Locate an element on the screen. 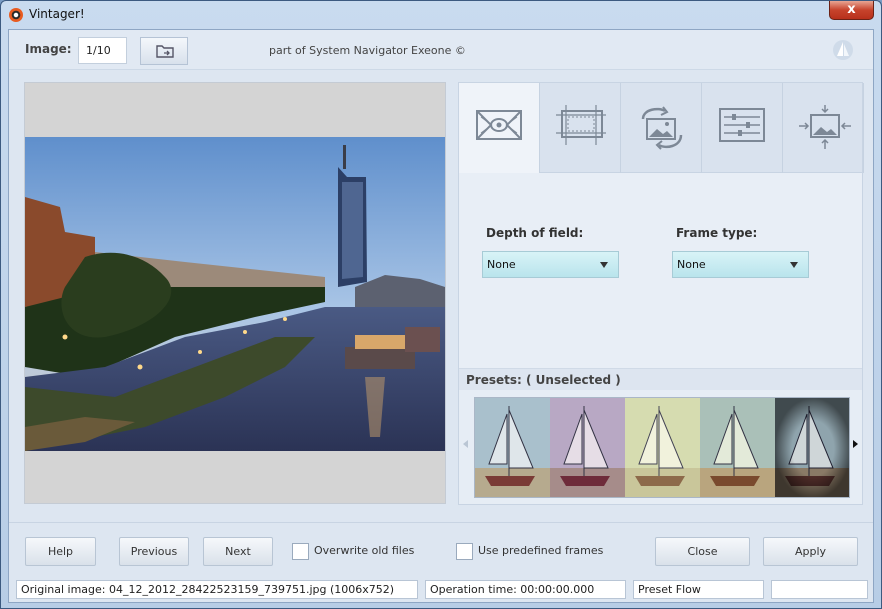 Image resolution: width=882 pixels, height=609 pixels. status-extra is located at coordinates (819, 589).